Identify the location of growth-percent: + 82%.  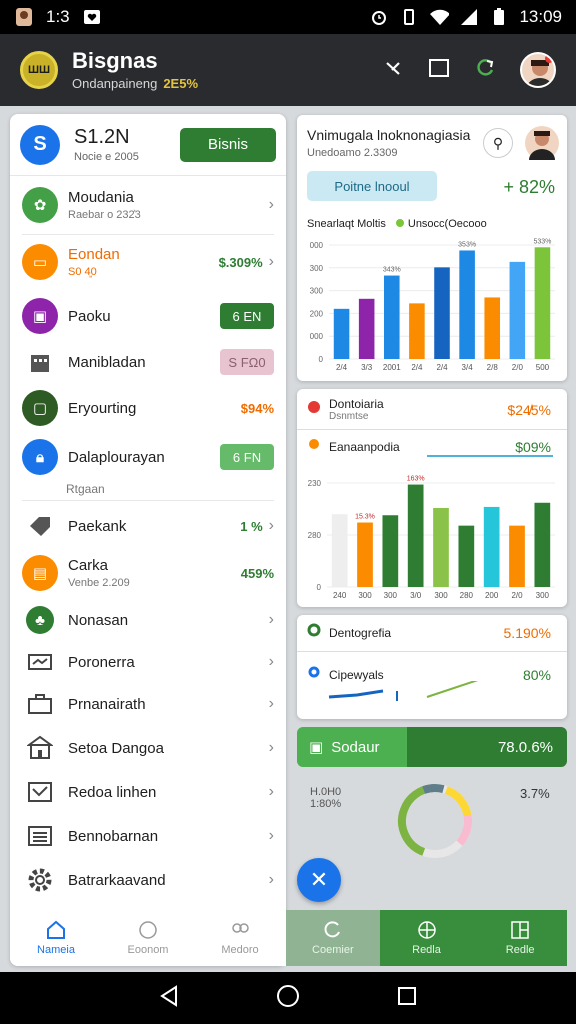
(529, 187).